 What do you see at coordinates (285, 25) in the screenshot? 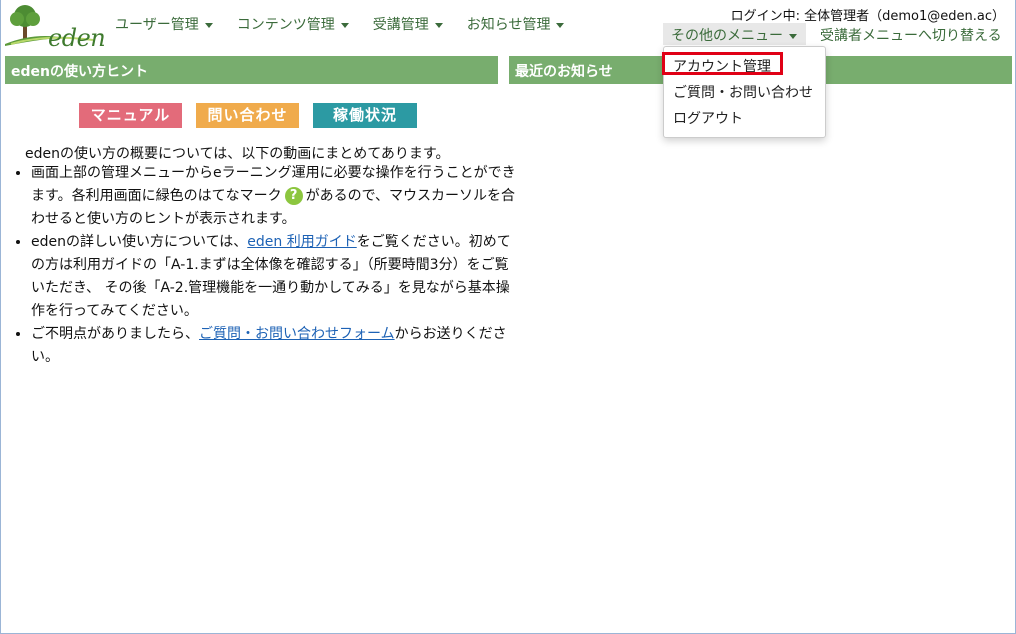
I see `nav-label: コンテンツ管理` at bounding box center [285, 25].